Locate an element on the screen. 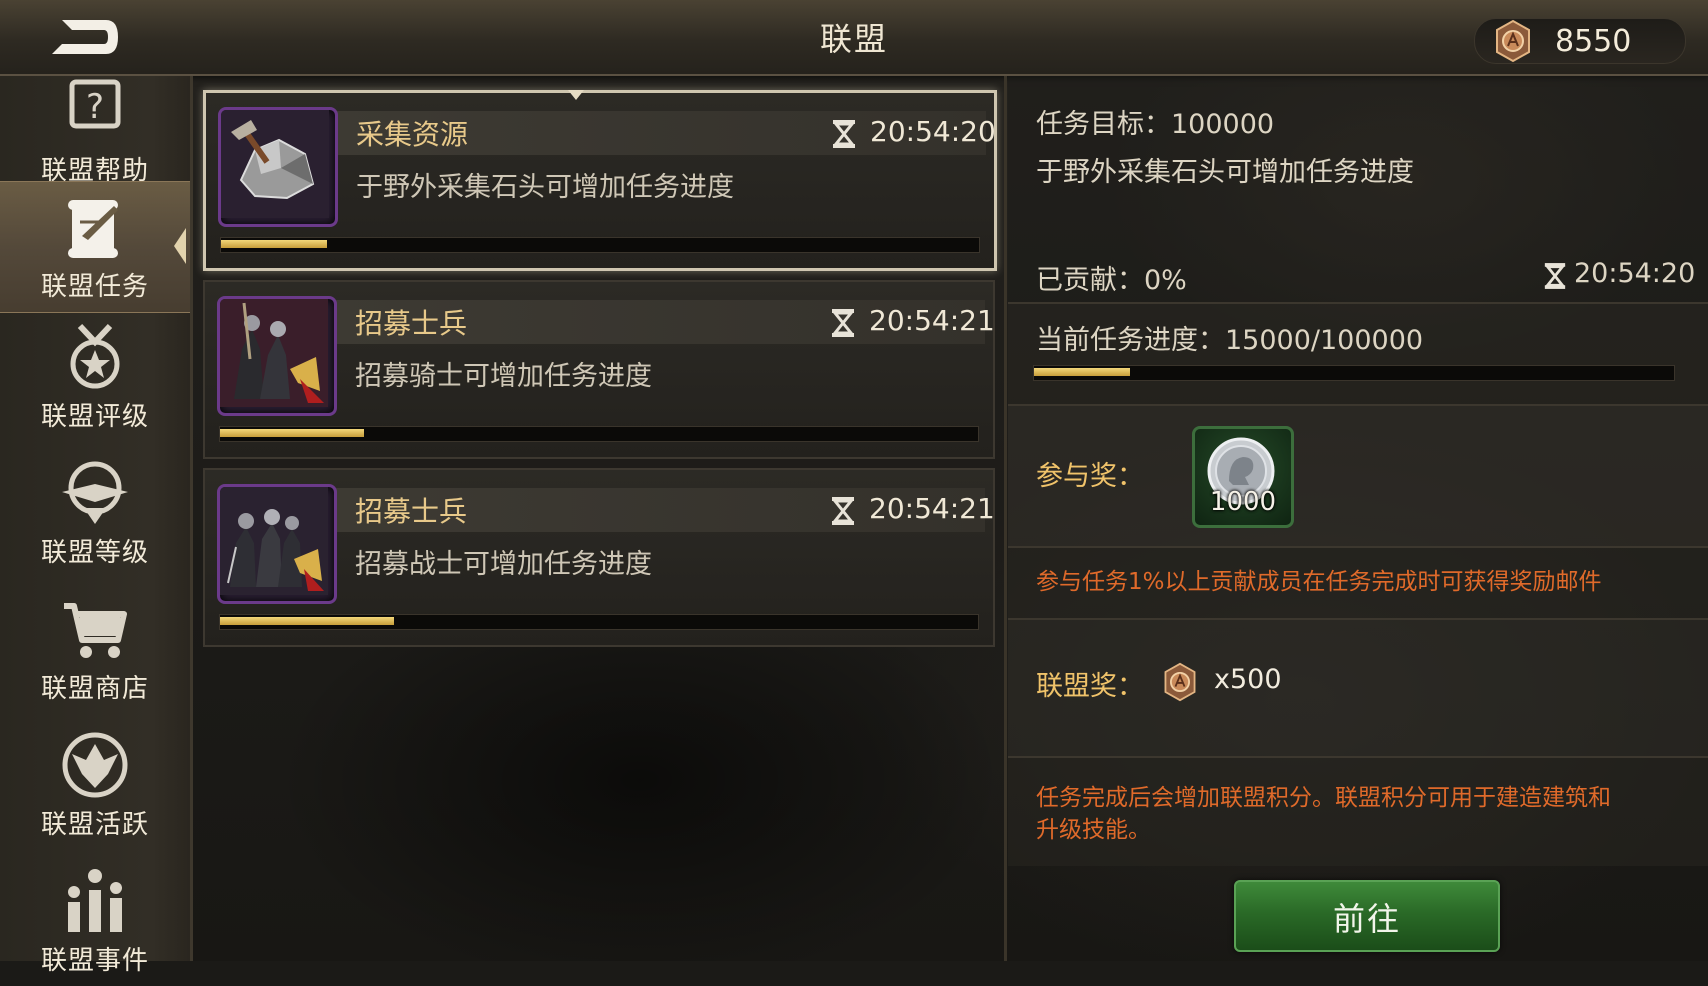 The width and height of the screenshot is (1708, 986). task-goal: 任务目标：100000 is located at coordinates (1155, 124).